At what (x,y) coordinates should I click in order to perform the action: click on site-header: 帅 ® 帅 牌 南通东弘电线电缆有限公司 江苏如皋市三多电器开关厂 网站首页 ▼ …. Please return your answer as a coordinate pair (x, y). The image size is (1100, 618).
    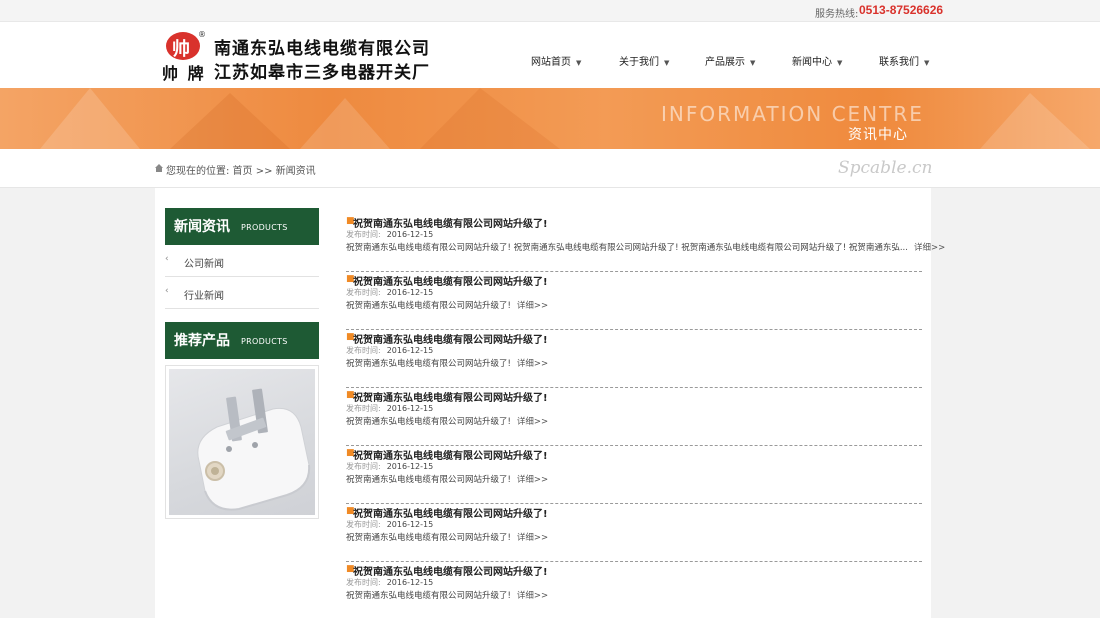
    Looking at the image, I should click on (550, 55).